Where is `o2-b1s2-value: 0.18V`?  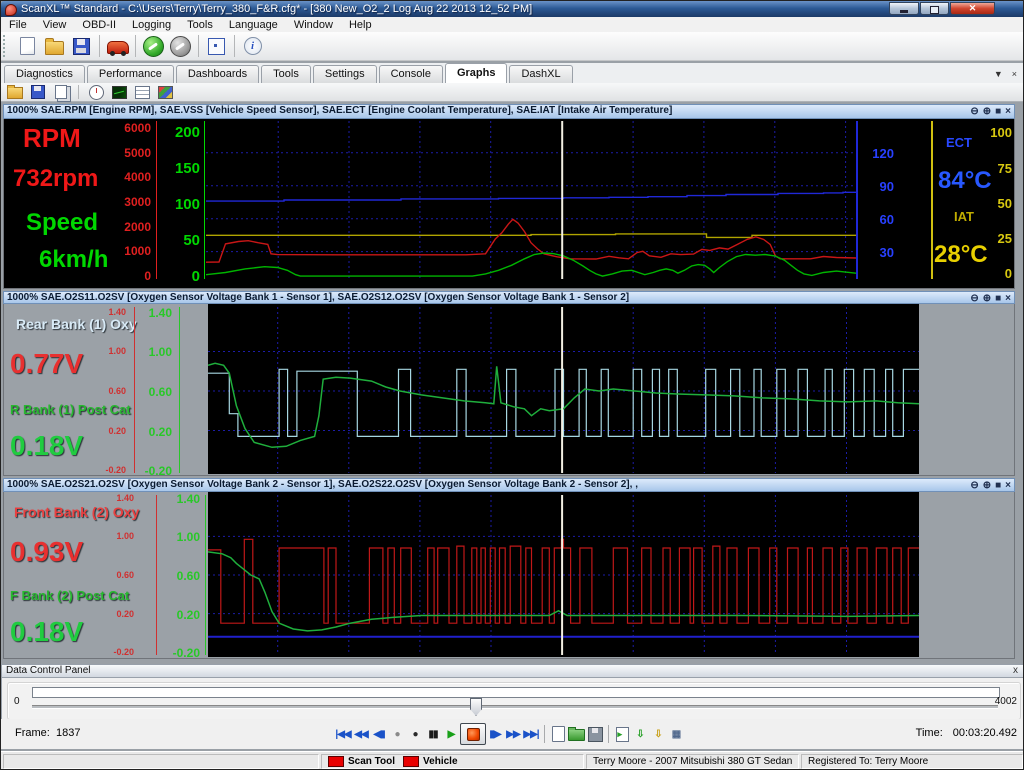 o2-b1s2-value: 0.18V is located at coordinates (47, 445).